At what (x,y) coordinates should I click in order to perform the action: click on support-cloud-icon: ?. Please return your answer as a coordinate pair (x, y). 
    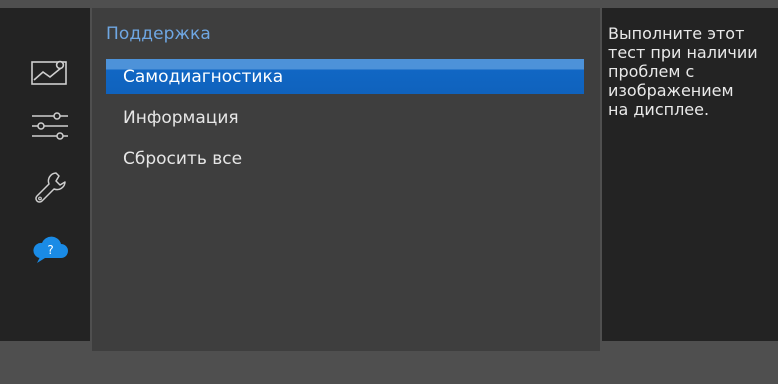
    Looking at the image, I should click on (50, 249).